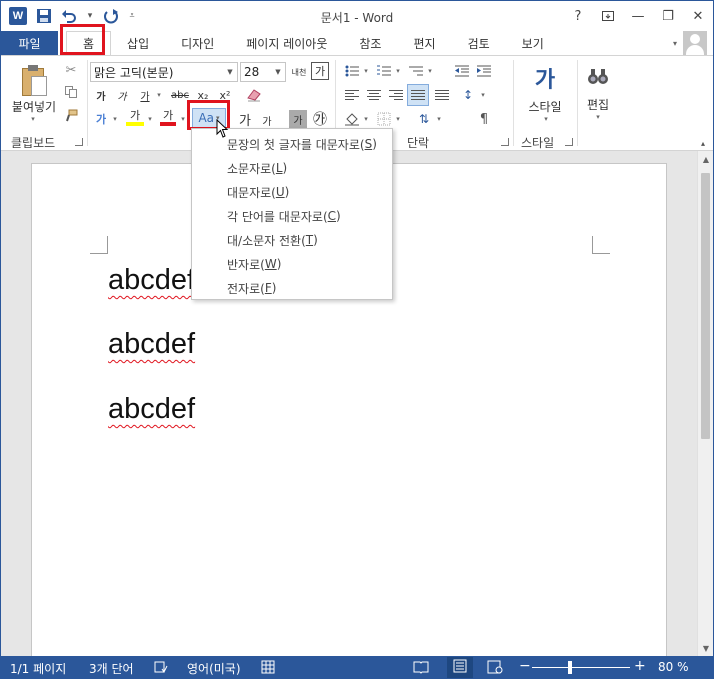  Describe the element at coordinates (138, 43) in the screenshot. I see `tab-insert: 삽입` at that location.